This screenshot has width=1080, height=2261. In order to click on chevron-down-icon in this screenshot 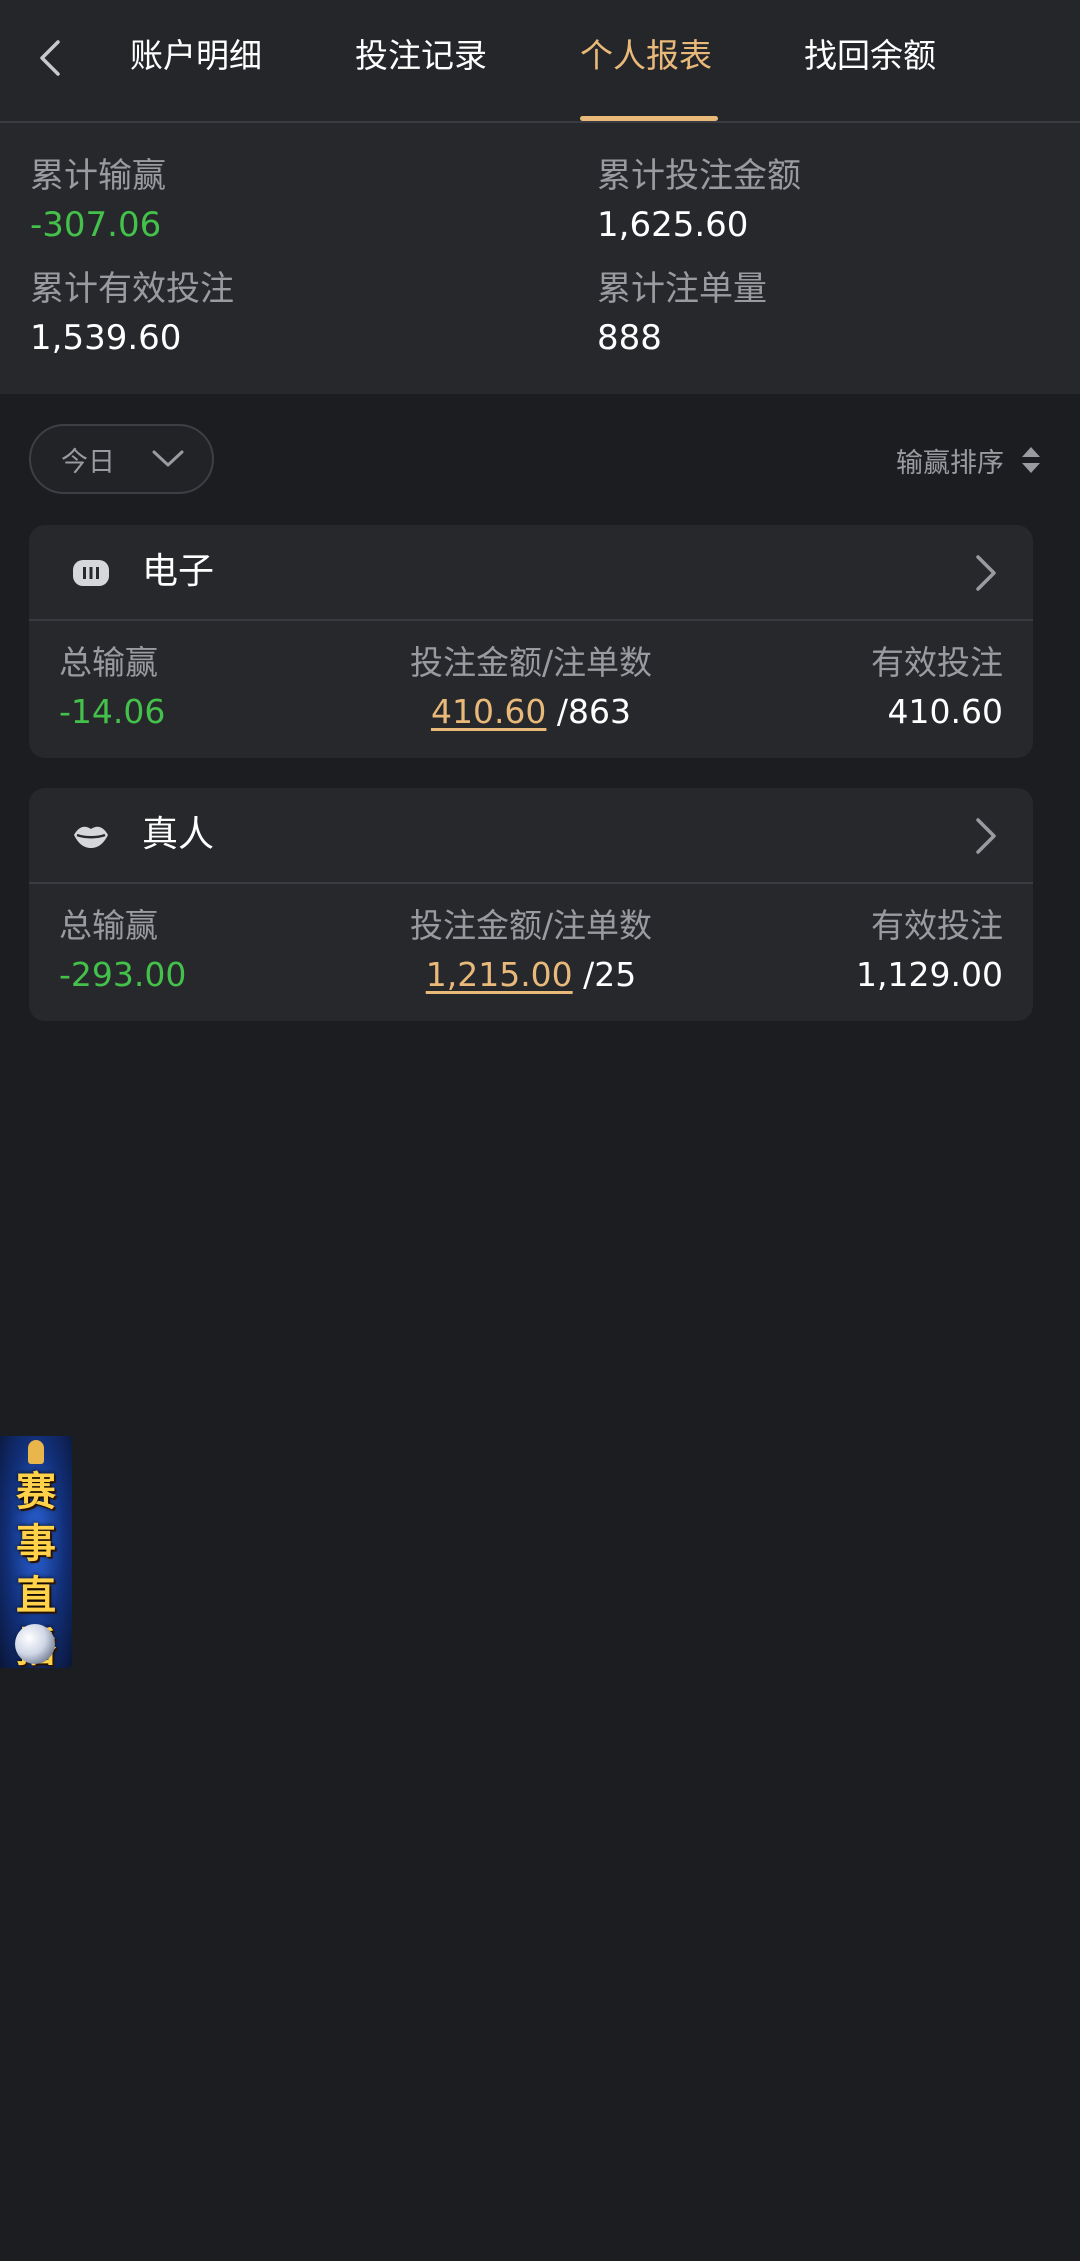, I will do `click(168, 458)`.